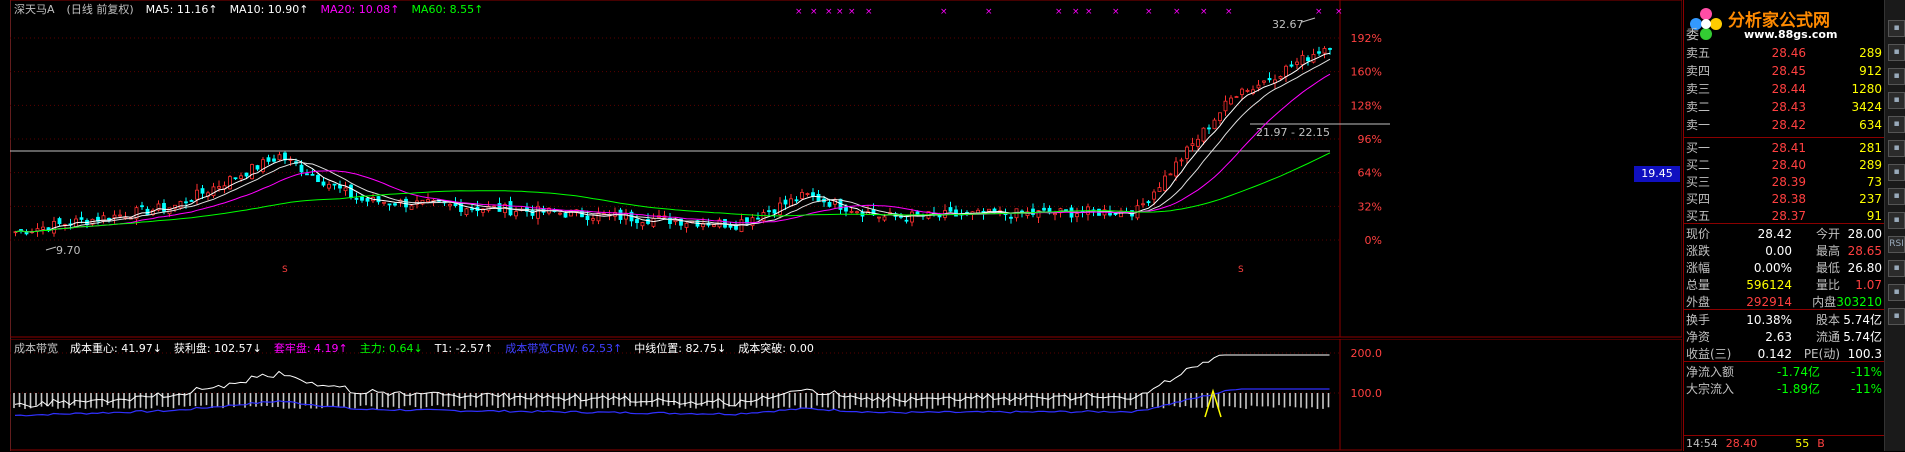 This screenshot has height=452, width=1905. Describe the element at coordinates (1788, 107) in the screenshot. I see `row-price: 28.43` at that location.